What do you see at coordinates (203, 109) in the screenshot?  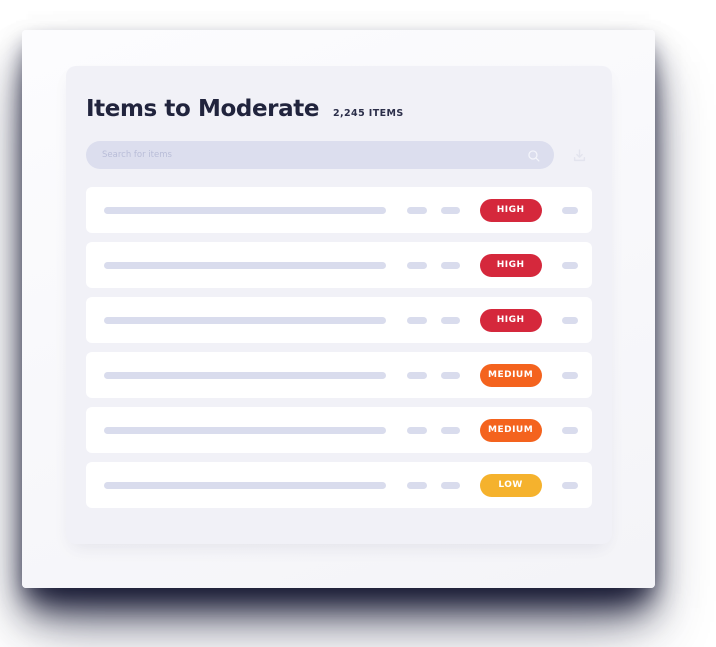 I see `page-title: Items to Moderate` at bounding box center [203, 109].